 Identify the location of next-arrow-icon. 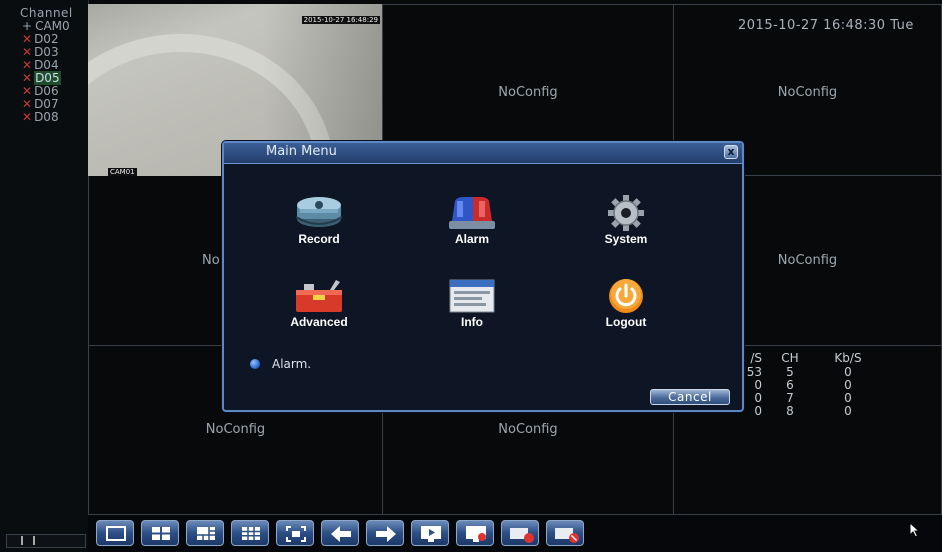
(386, 534).